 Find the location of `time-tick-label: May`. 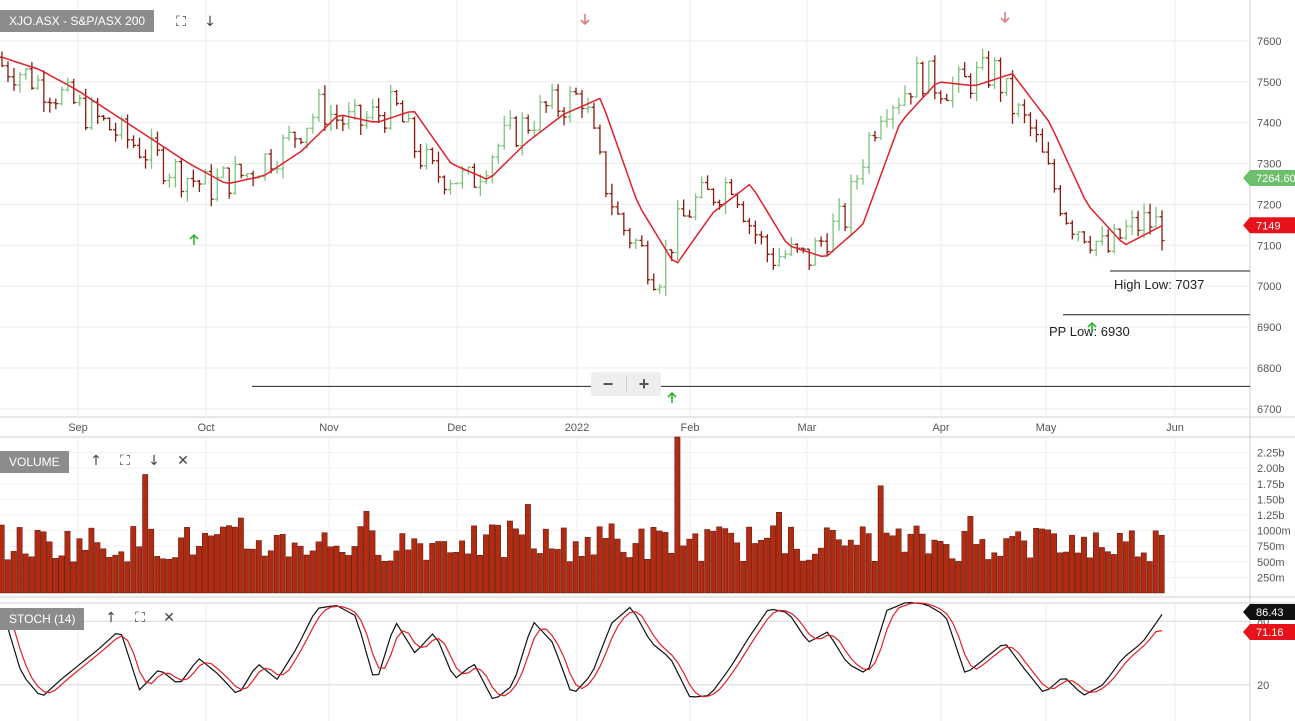

time-tick-label: May is located at coordinates (1046, 428).